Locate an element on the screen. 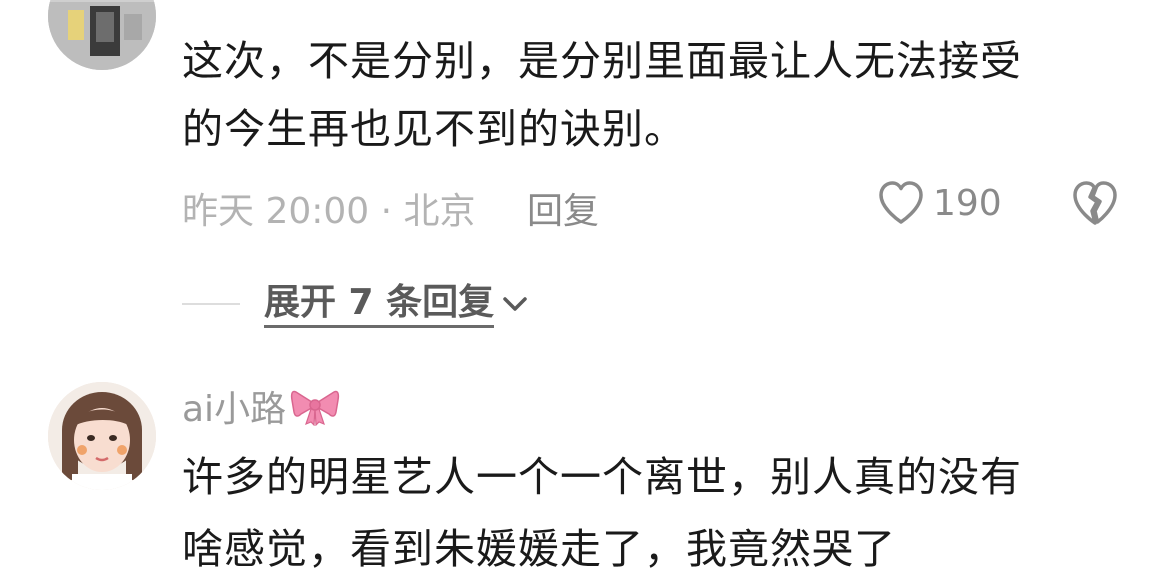  expand-replies-row: 展开 7 条回复 is located at coordinates (357, 304).